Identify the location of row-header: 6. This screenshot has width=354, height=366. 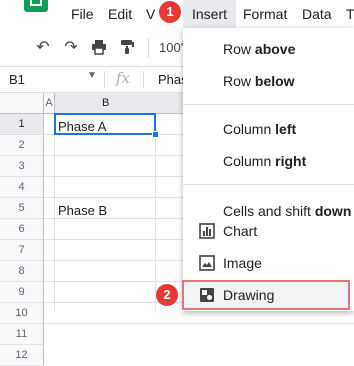
(22, 229).